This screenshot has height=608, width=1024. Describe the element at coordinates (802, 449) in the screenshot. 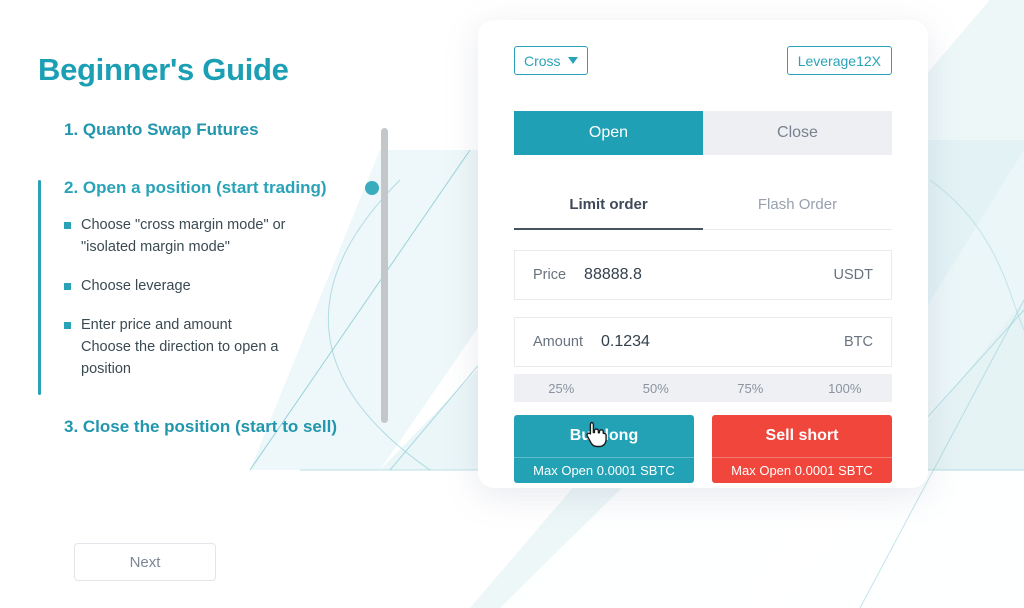

I see `sell-short-button: Sell short Max Open 0.0001 SBTC` at that location.